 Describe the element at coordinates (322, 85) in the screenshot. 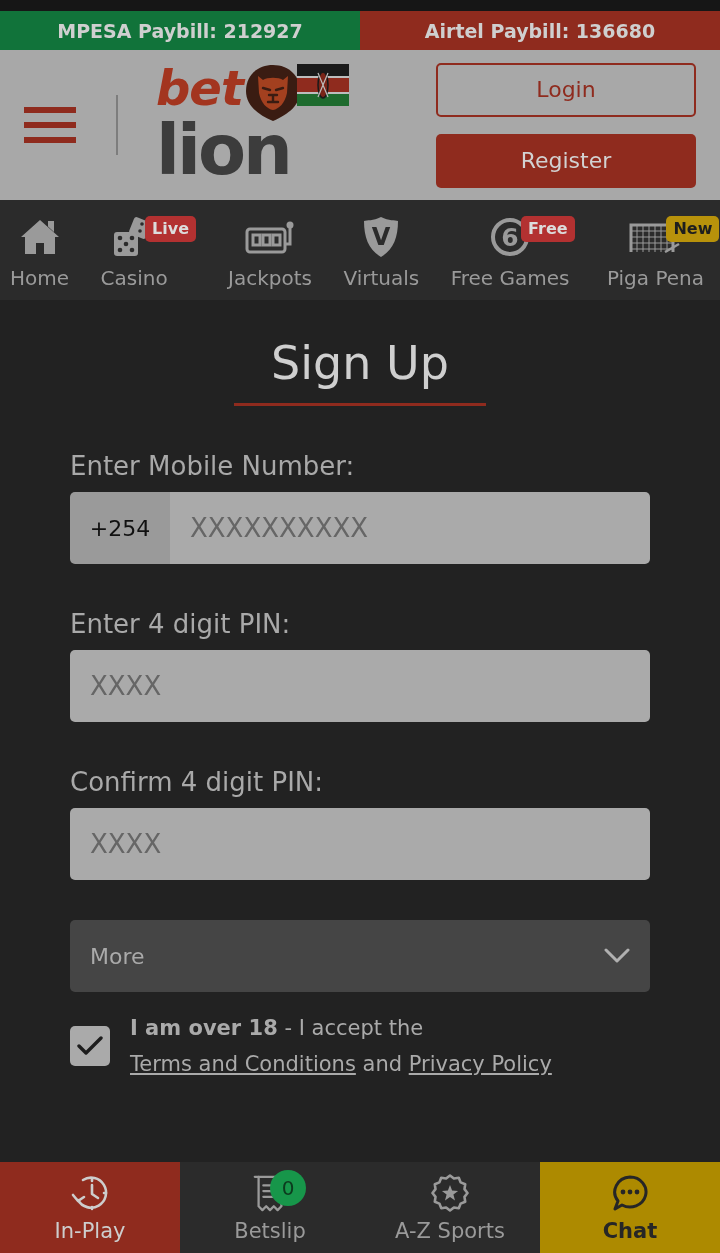

I see `flag-icon` at that location.